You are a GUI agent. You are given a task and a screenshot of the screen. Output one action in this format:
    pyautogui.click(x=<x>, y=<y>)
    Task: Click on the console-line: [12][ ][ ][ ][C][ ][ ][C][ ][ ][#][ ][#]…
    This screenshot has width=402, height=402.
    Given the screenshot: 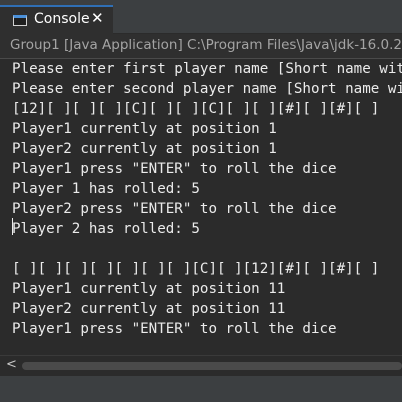 What is the action you would take?
    pyautogui.click(x=196, y=109)
    